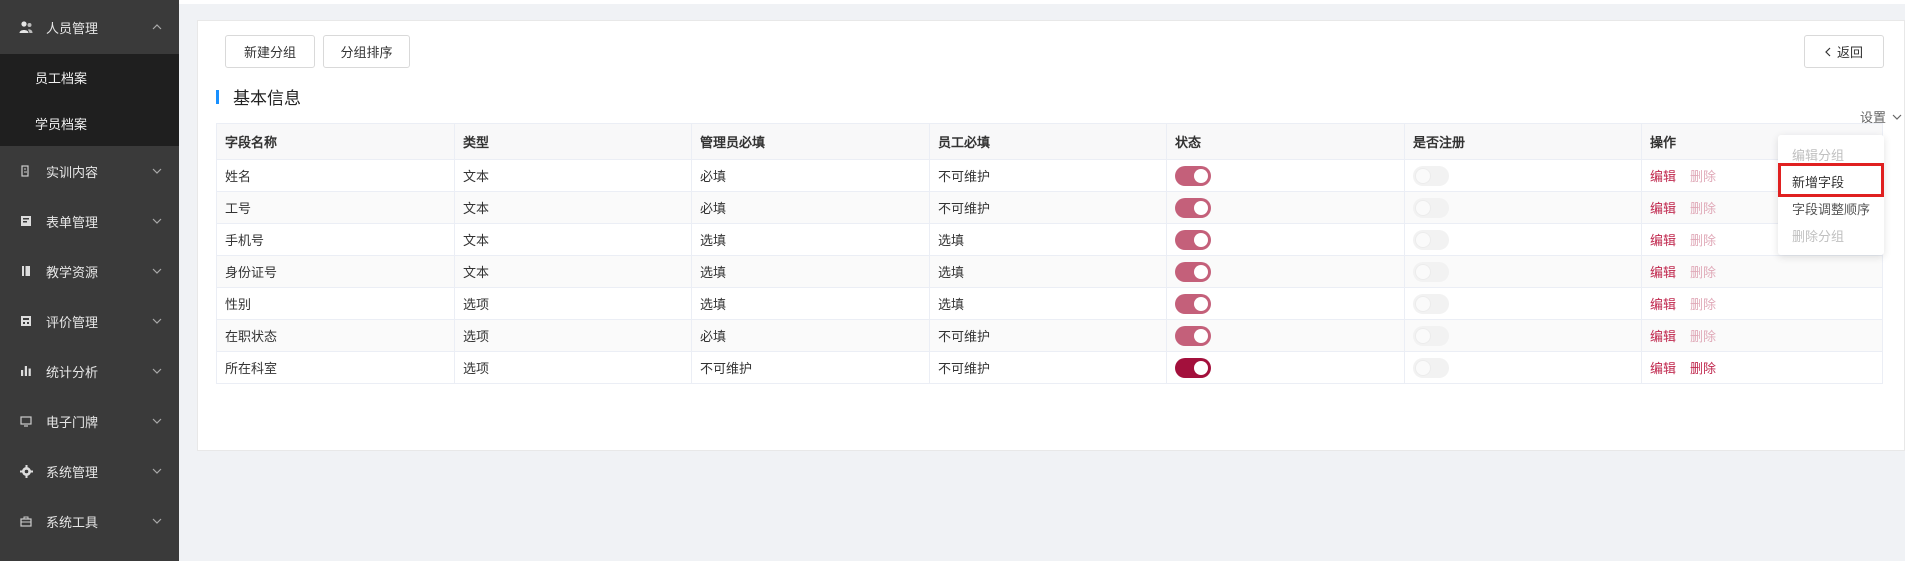  I want to click on menu-group-training: 实训内容, so click(89, 171).